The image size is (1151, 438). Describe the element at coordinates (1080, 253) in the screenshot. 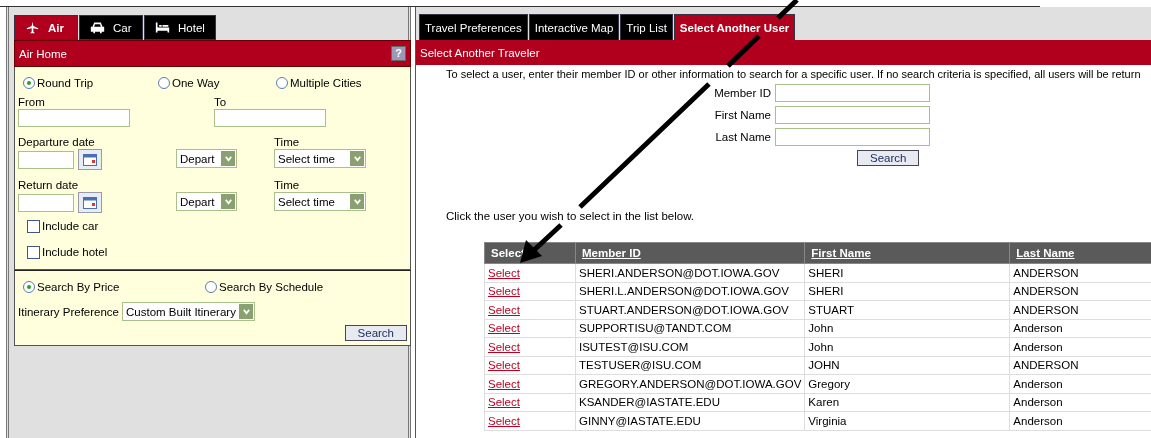

I see `column-header: Last Name` at that location.